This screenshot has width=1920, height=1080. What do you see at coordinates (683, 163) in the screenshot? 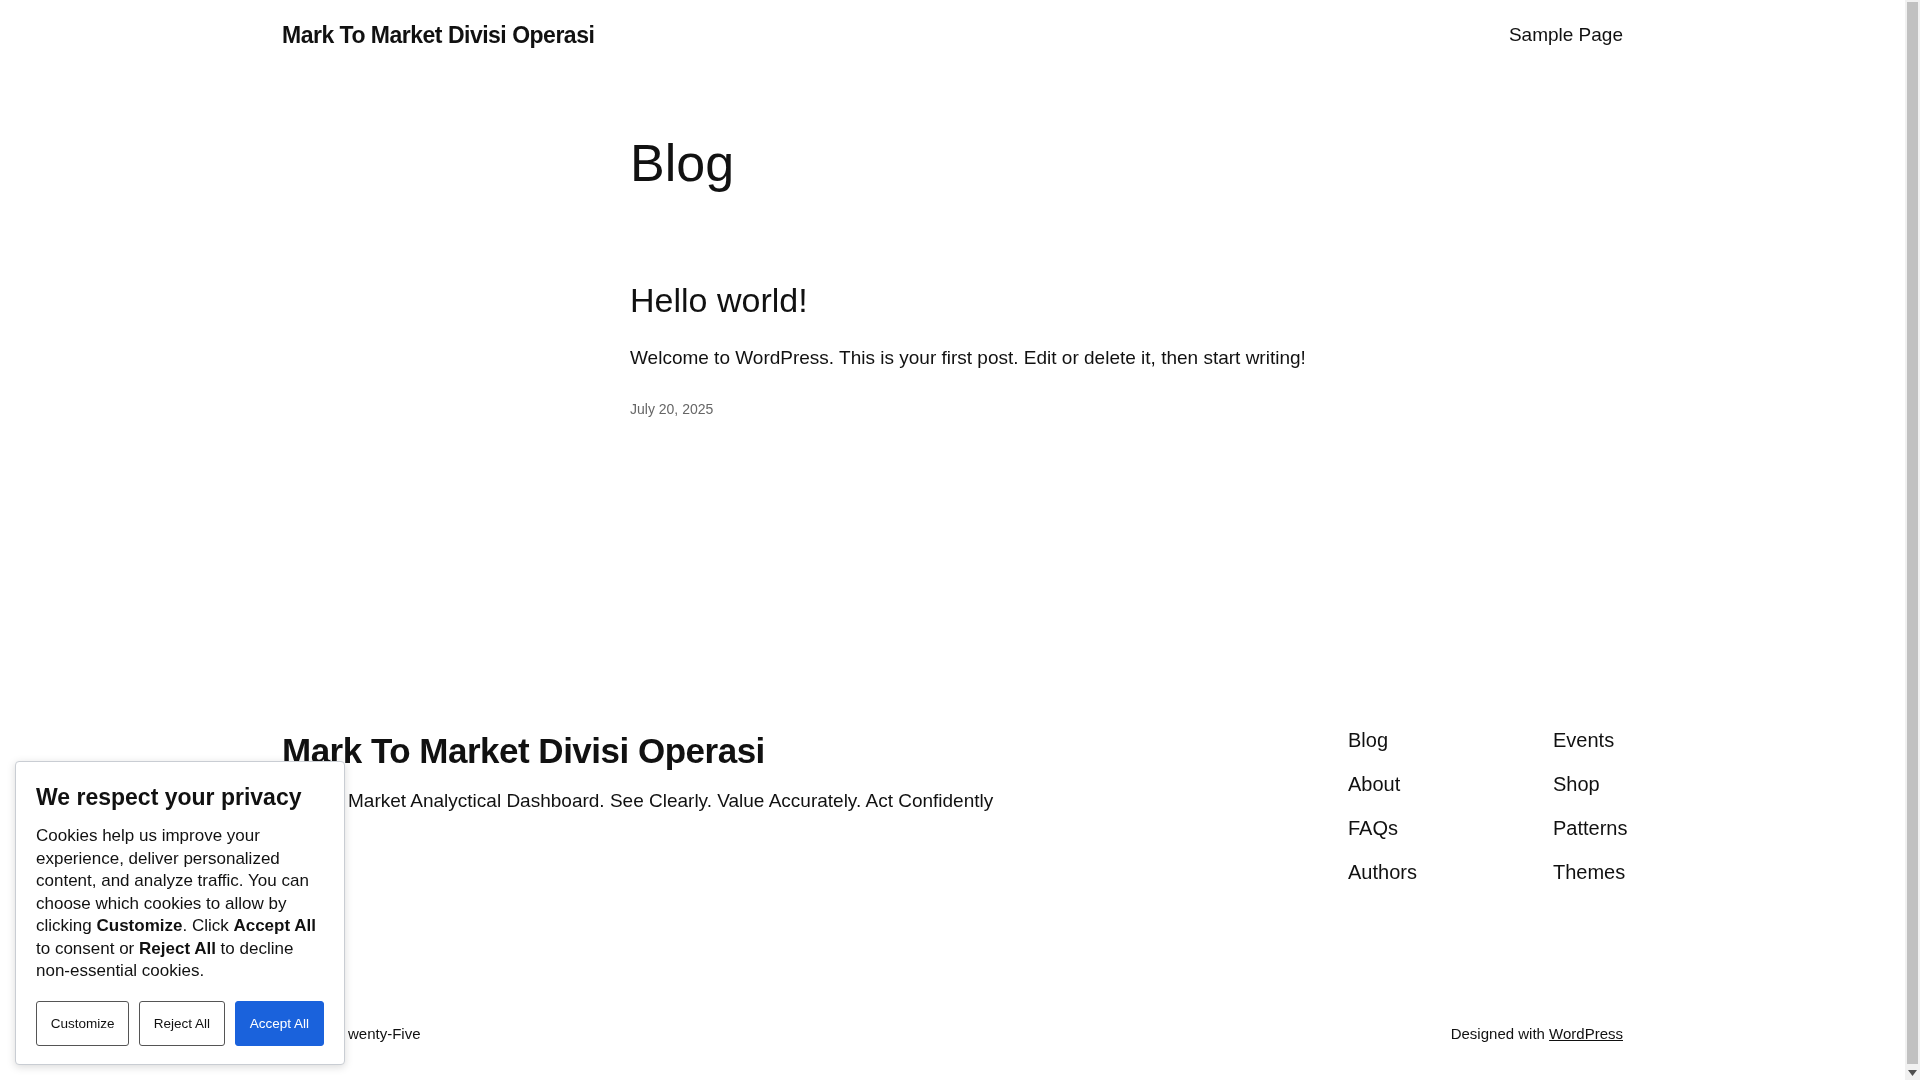
I see `page-heading: Blog` at bounding box center [683, 163].